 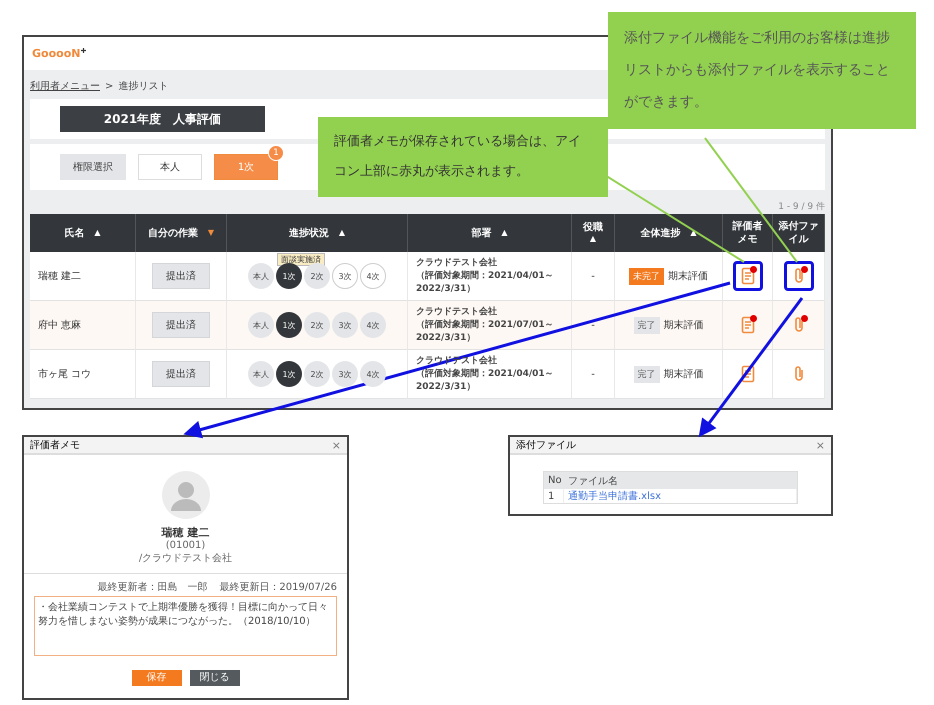 I want to click on file-link: 通勤手当申請書.xlsx, so click(x=615, y=496).